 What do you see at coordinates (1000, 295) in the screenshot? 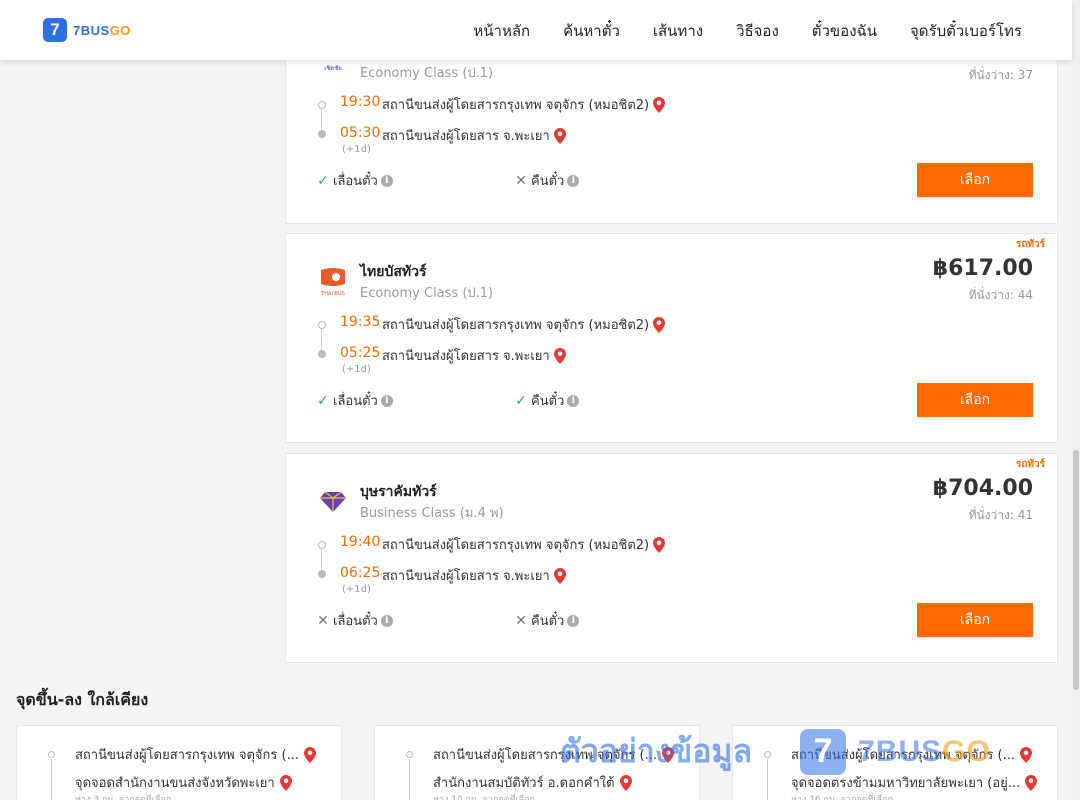
I see `seats-available: ที่นั่งว่าง: 44` at bounding box center [1000, 295].